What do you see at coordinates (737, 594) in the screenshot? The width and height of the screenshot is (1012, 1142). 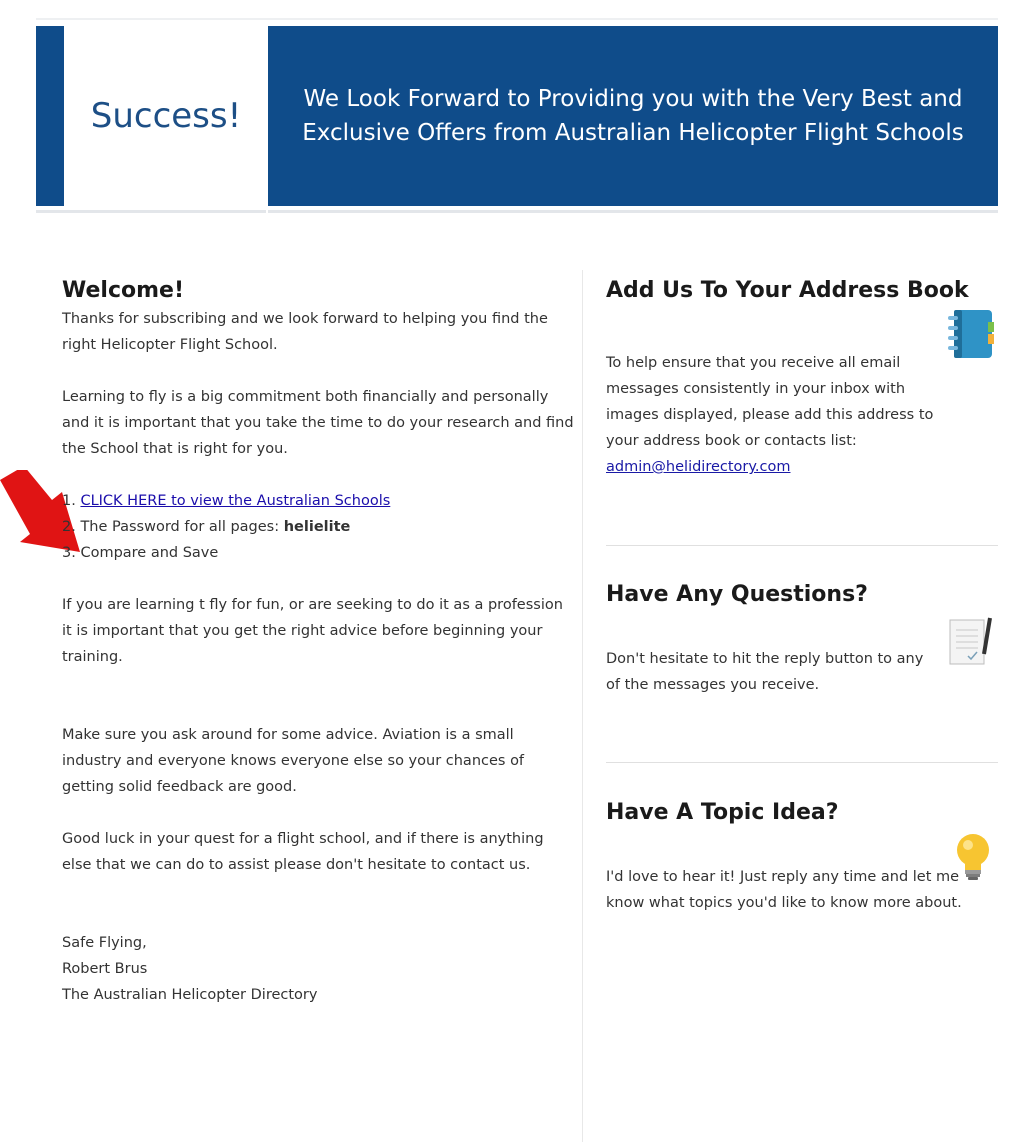 I see `questions-heading: Have Any Questions?` at bounding box center [737, 594].